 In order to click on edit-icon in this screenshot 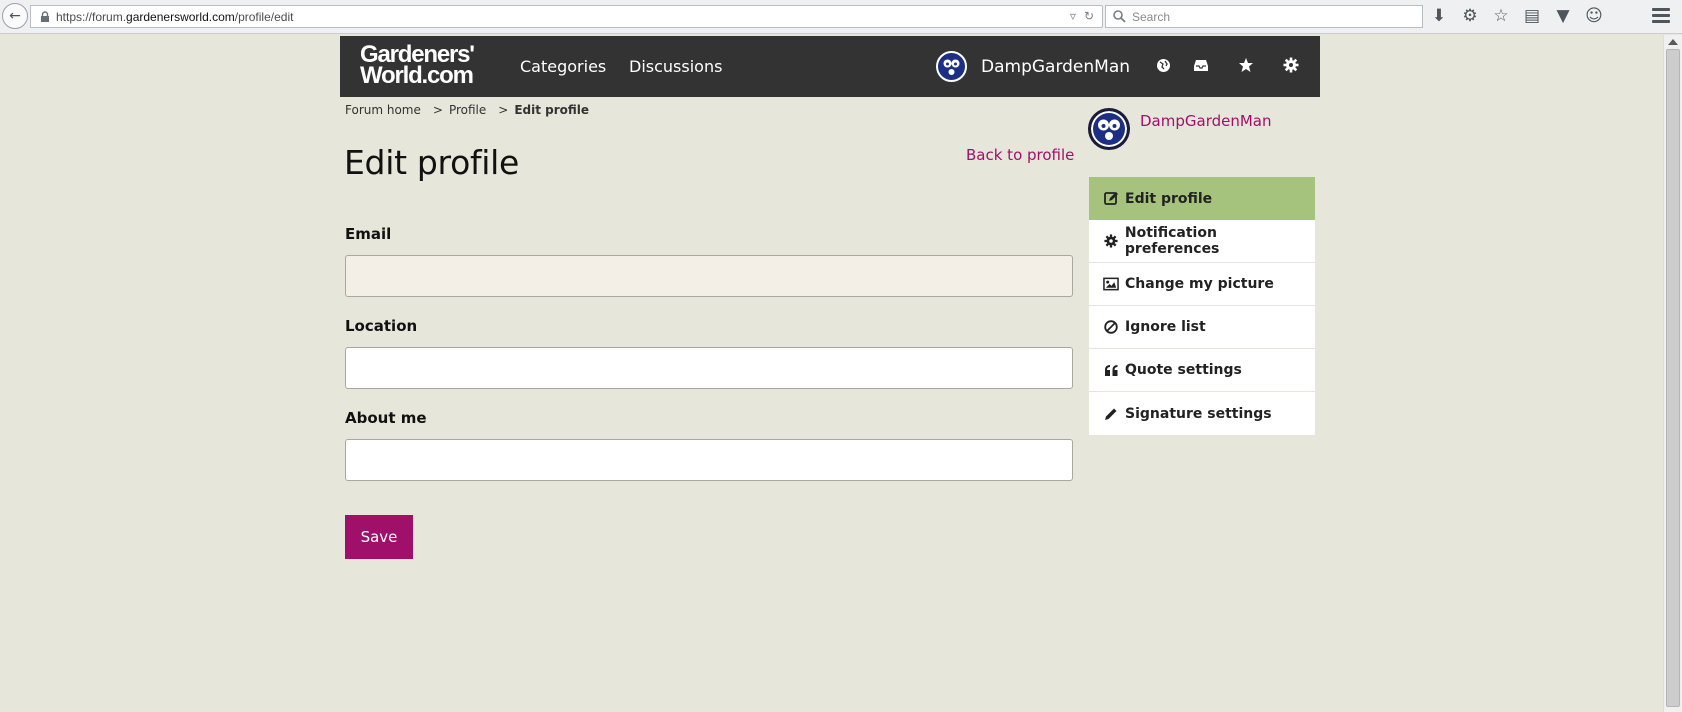, I will do `click(1111, 199)`.